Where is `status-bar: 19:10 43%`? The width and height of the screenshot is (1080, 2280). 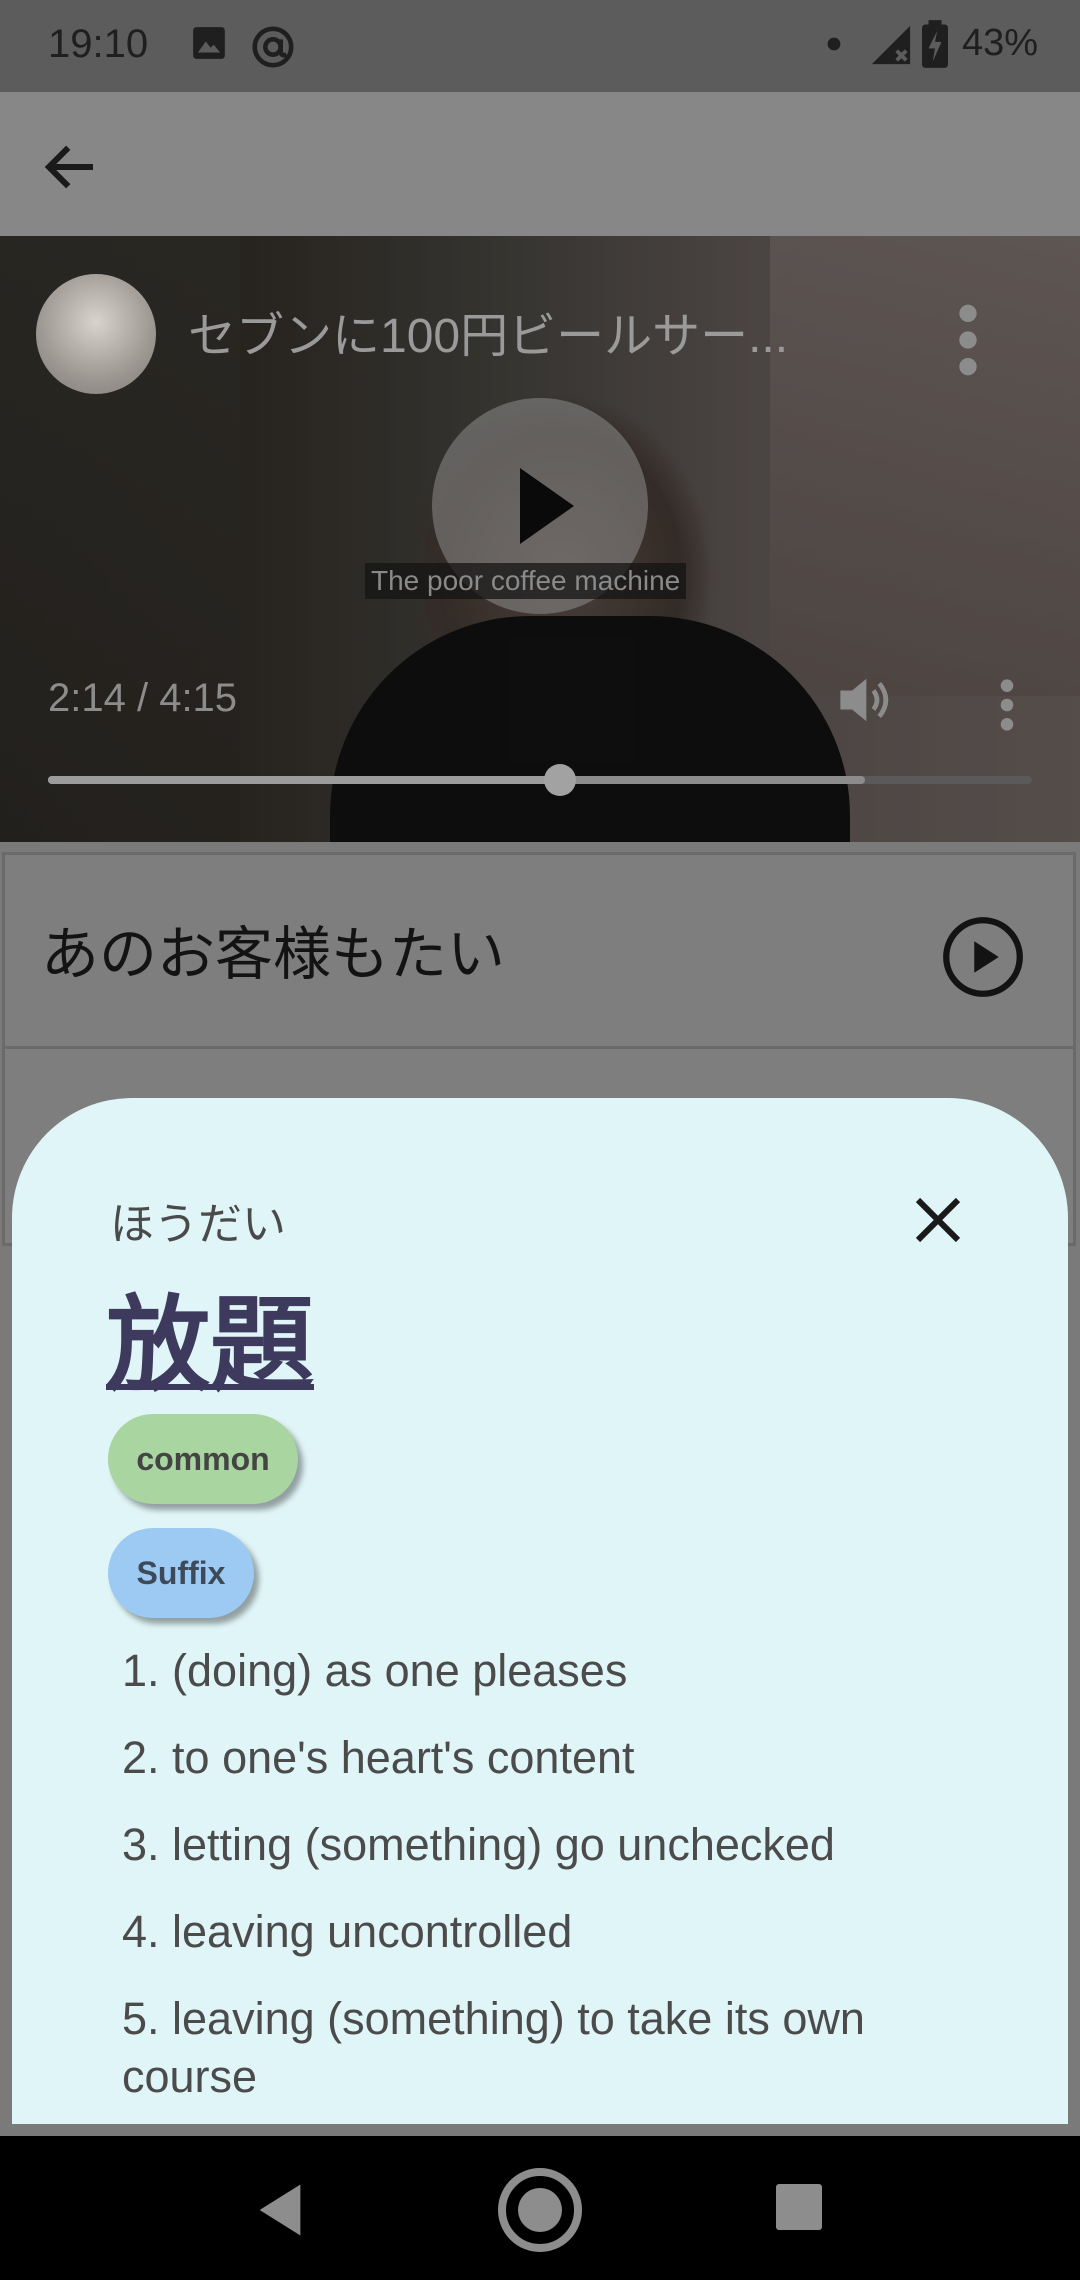
status-bar: 19:10 43% is located at coordinates (540, 46).